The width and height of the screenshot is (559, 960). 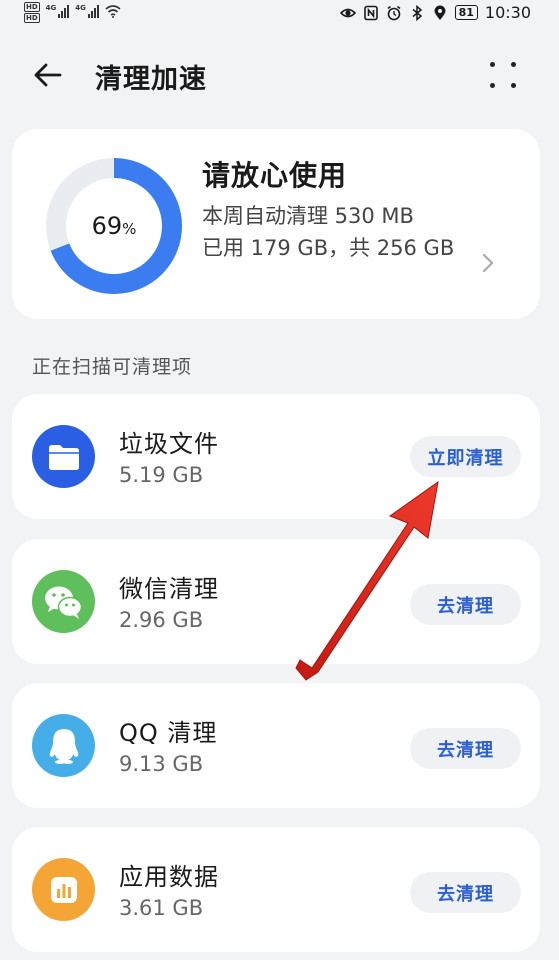 I want to click on item-size: 9.13 GB, so click(x=161, y=764).